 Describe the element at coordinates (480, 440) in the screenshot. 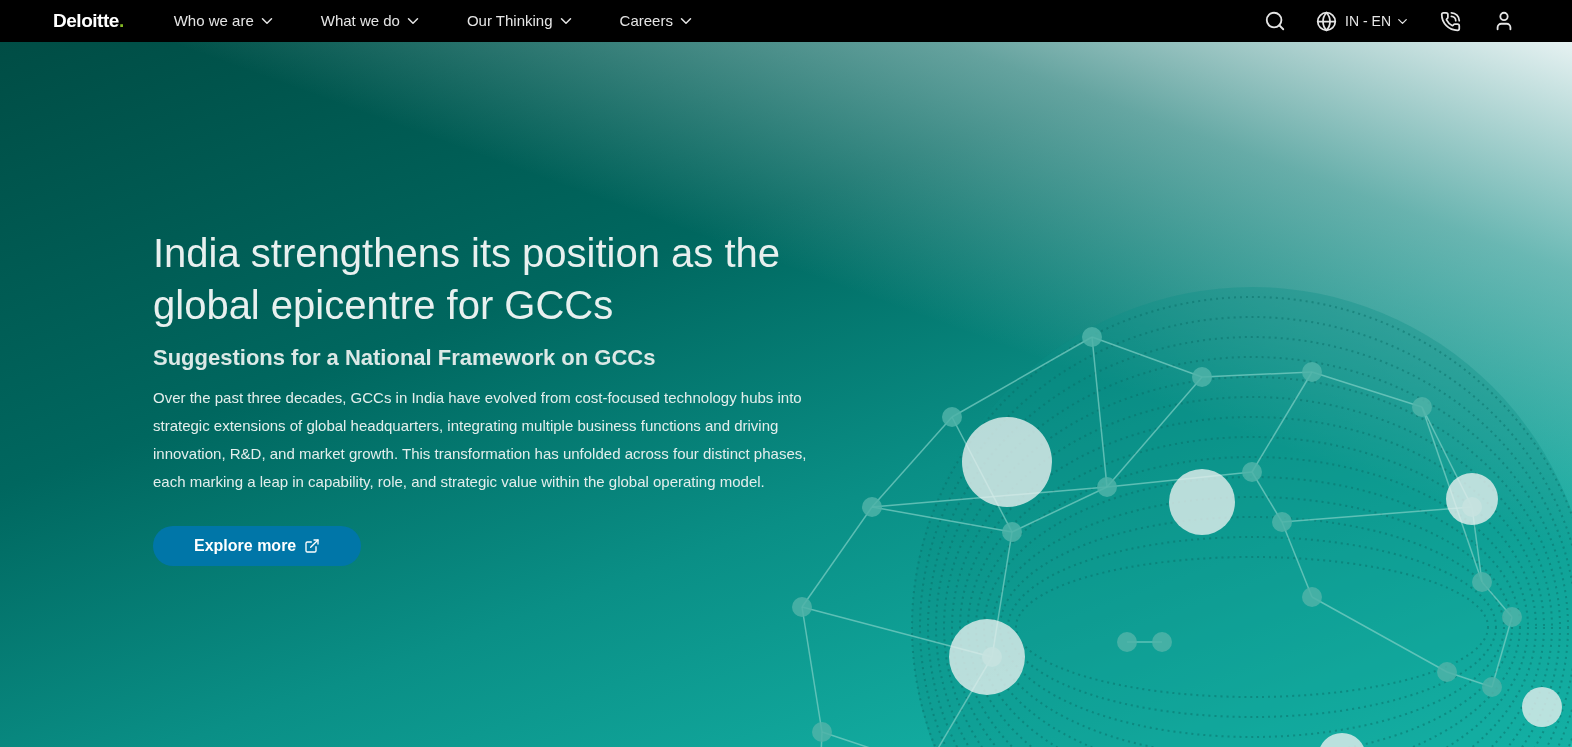

I see `hero-description: Over the past three decades, GCCs in India have evolved from cost-focused technology hubs into strategic extensions of global headquarters, integrating multiple business functions and driving innovation, R&D, and market growth. This transformation has unfolded across four distinct phases, each marking a leap in capability, role, and strategic value within the global operating model.` at that location.